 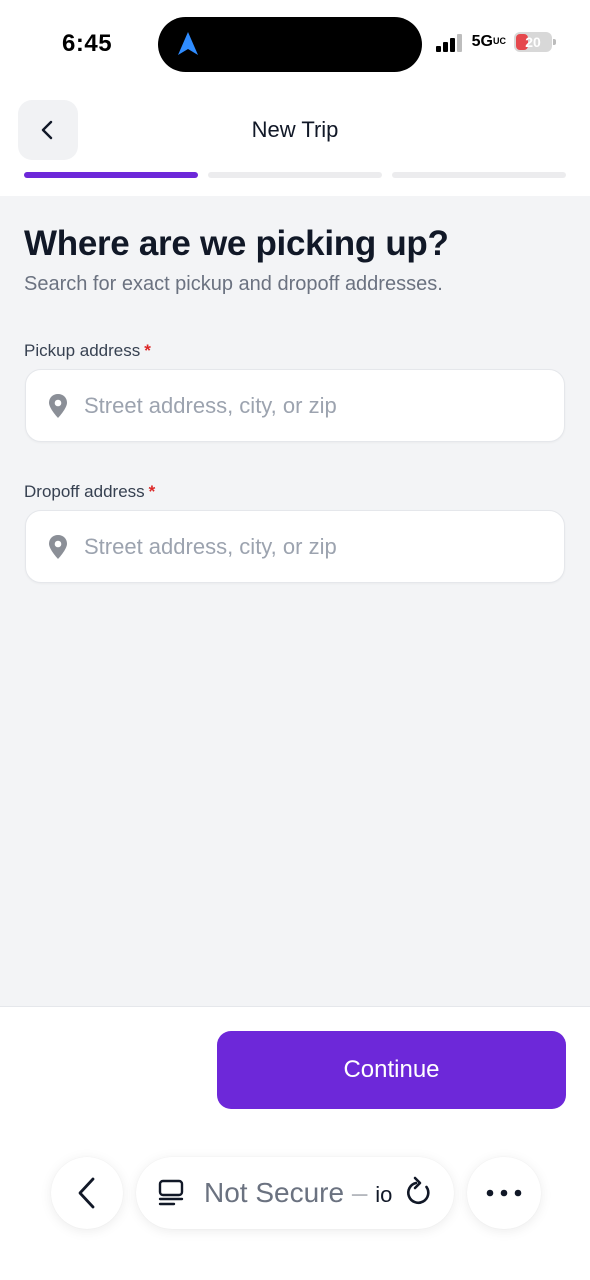 I want to click on address-bar: Not Secure – io, so click(x=295, y=1193).